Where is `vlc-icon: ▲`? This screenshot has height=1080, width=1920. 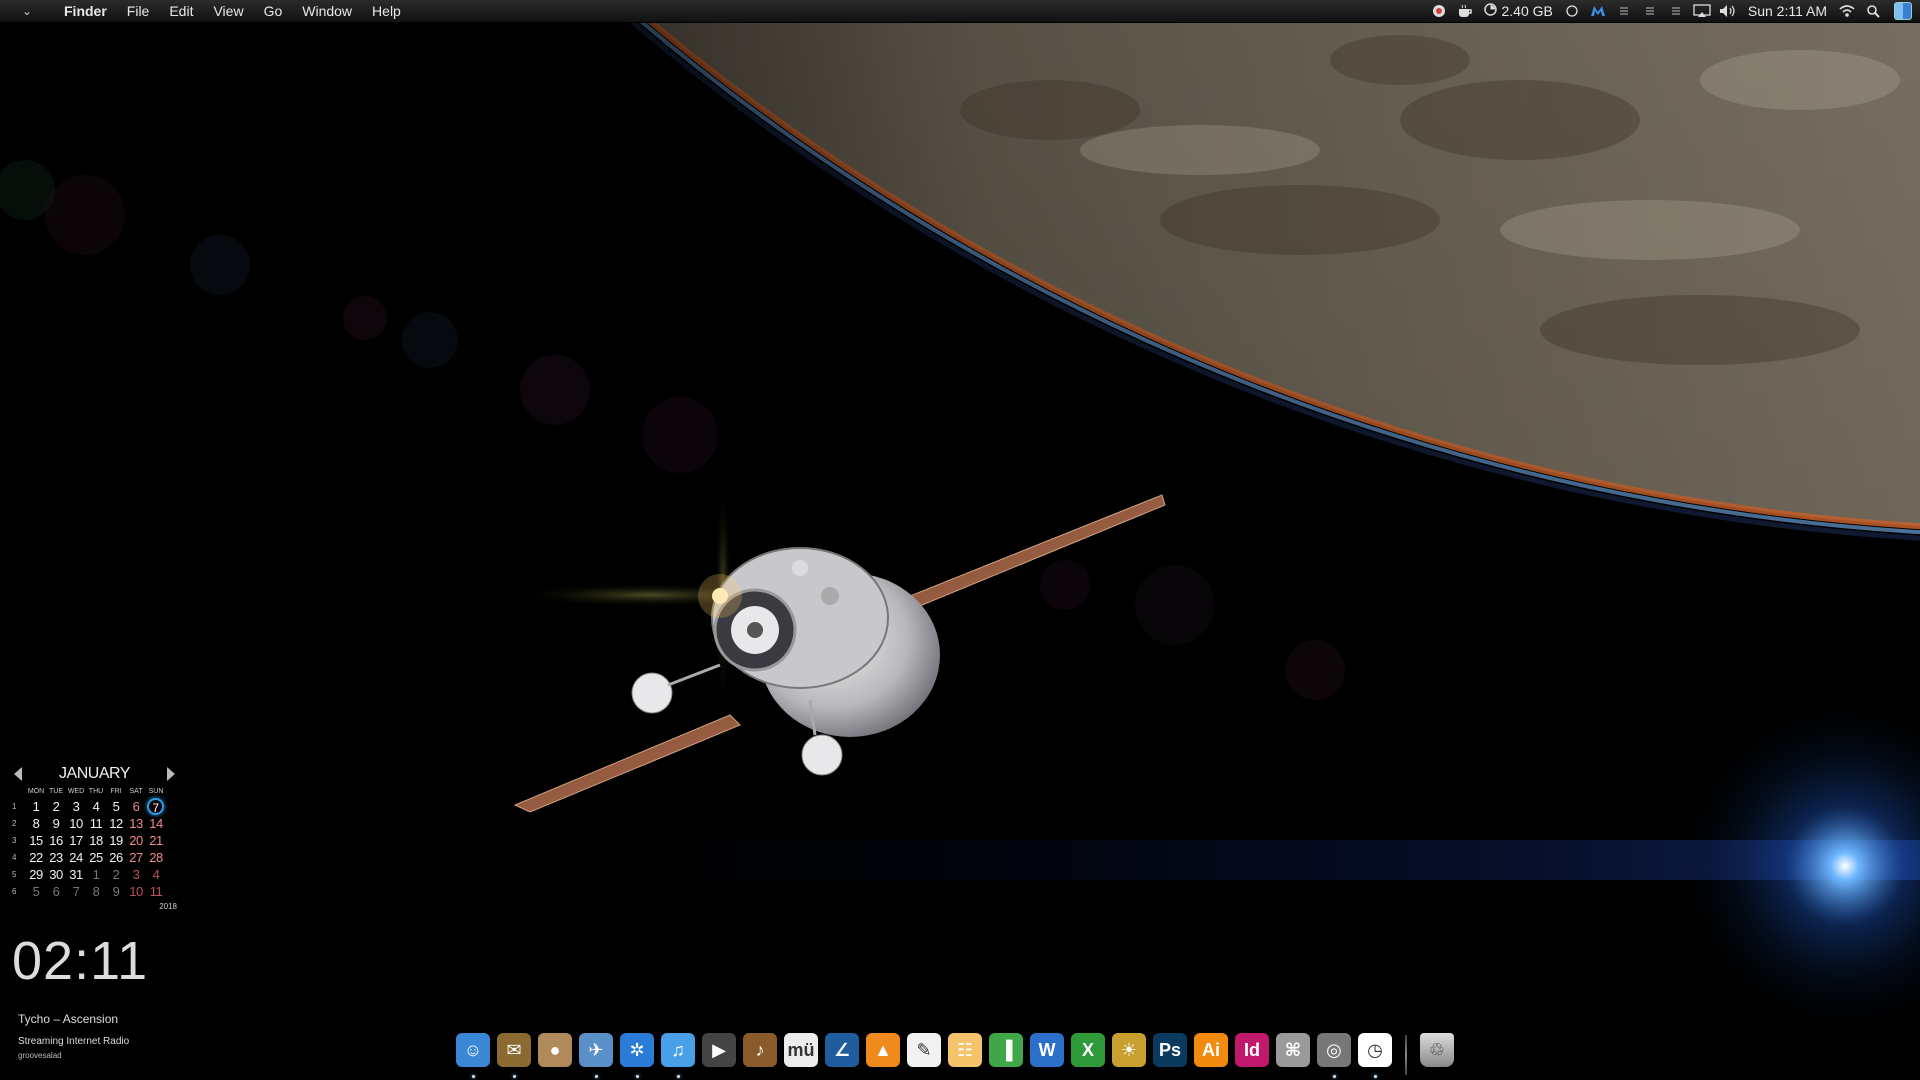
vlc-icon: ▲ is located at coordinates (883, 1050).